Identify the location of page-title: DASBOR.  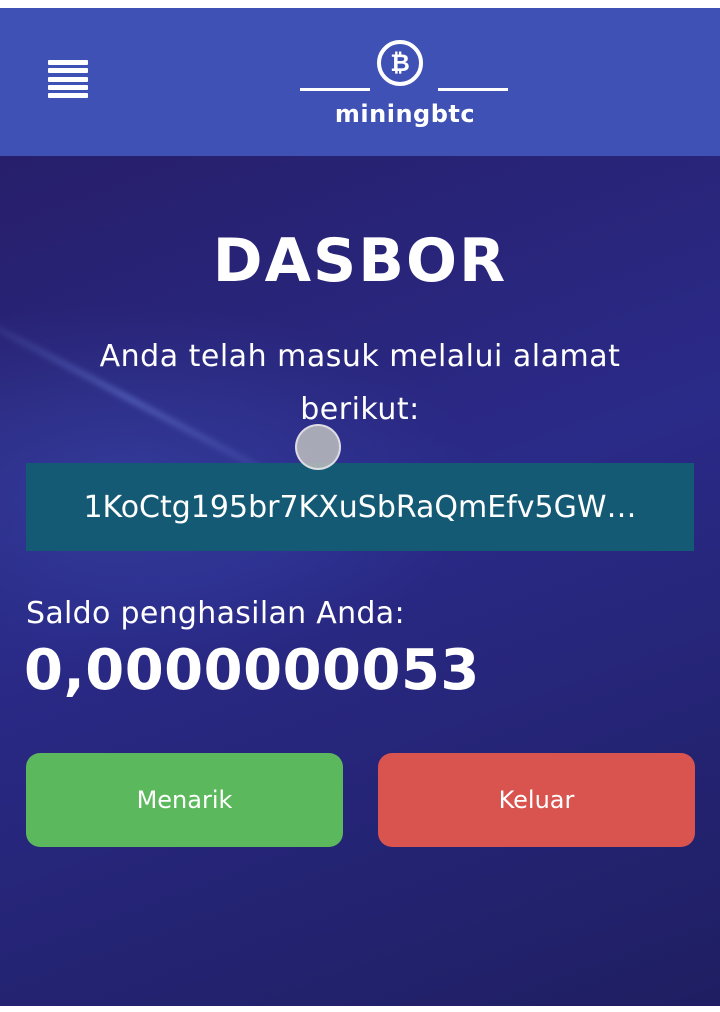
(360, 261).